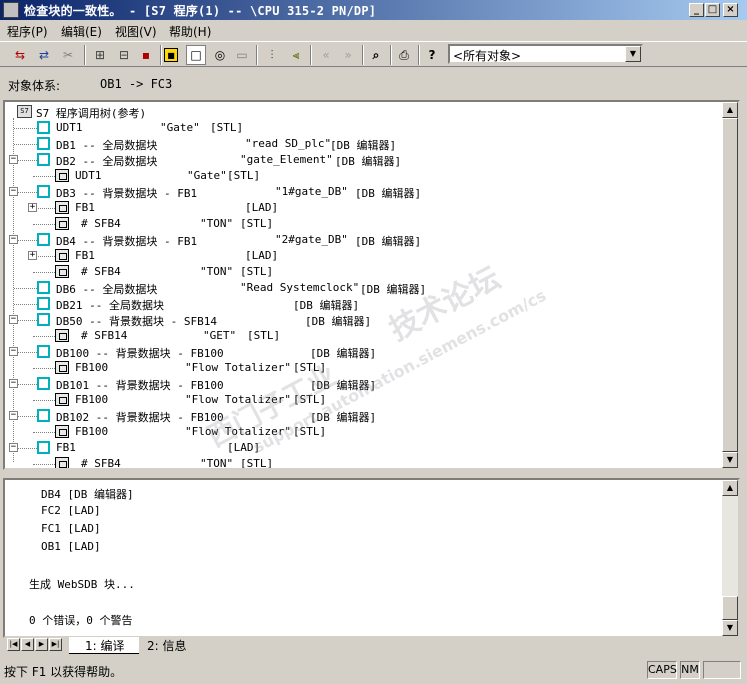 Image resolution: width=747 pixels, height=684 pixels. Describe the element at coordinates (43, 447) in the screenshot. I see `data-block-icon` at that location.